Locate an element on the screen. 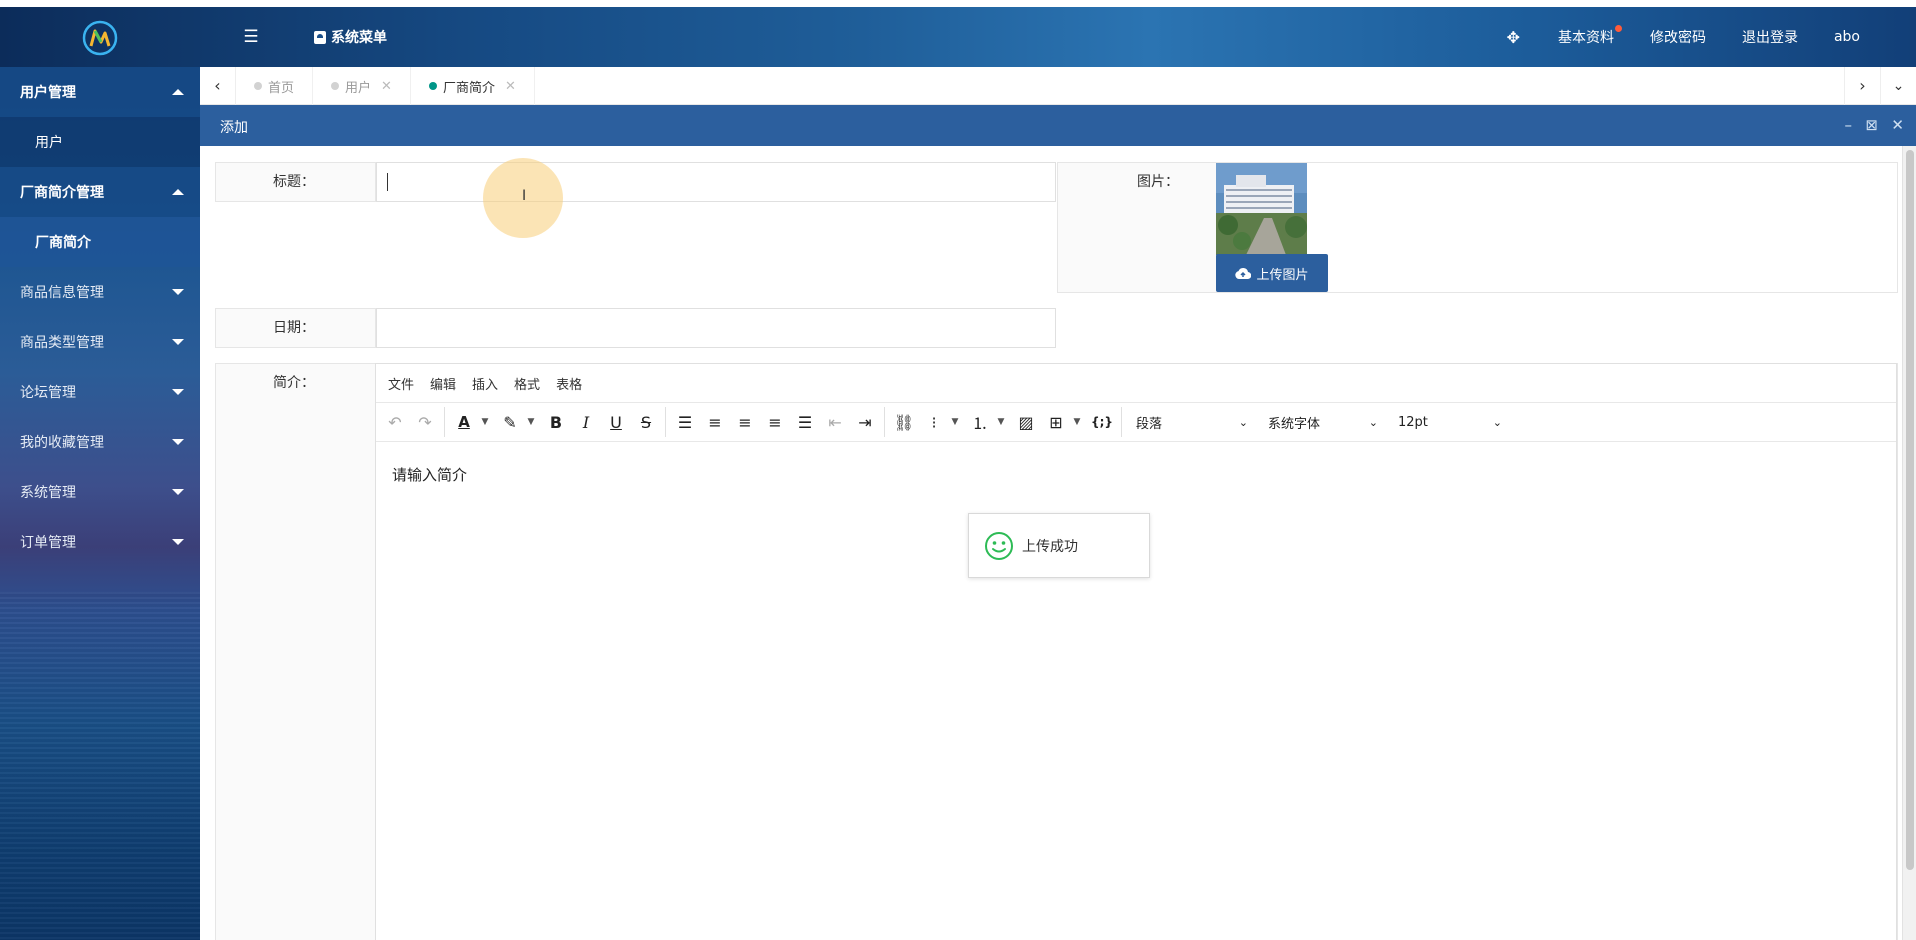  image-icon: ▨ is located at coordinates (1026, 422).